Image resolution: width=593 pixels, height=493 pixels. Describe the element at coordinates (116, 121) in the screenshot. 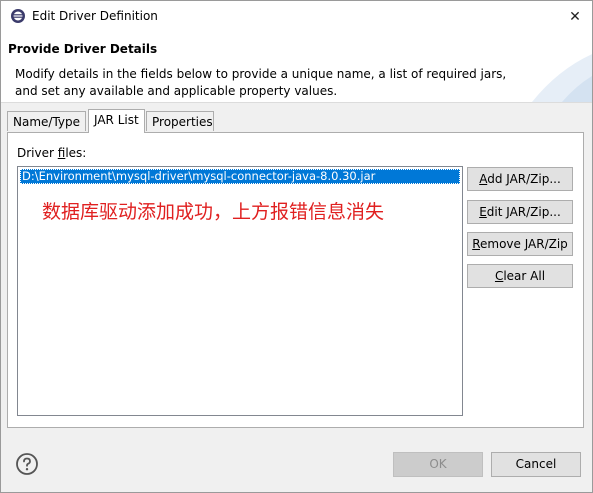

I see `tab-jar-list: JAR List` at that location.